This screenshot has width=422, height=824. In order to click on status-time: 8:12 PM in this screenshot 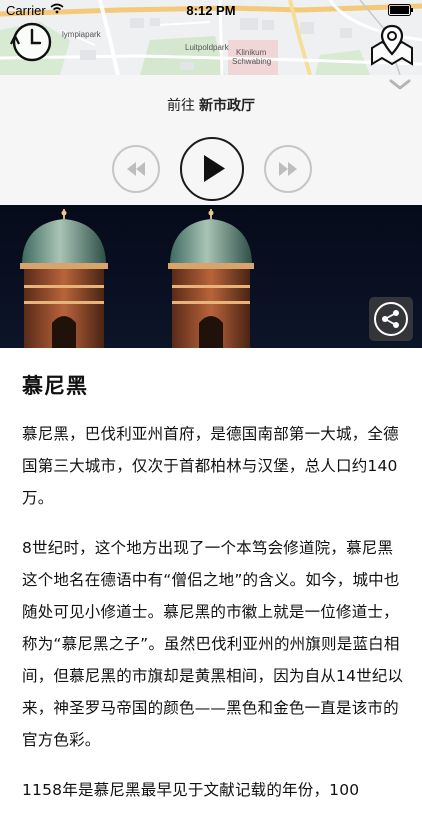, I will do `click(211, 10)`.